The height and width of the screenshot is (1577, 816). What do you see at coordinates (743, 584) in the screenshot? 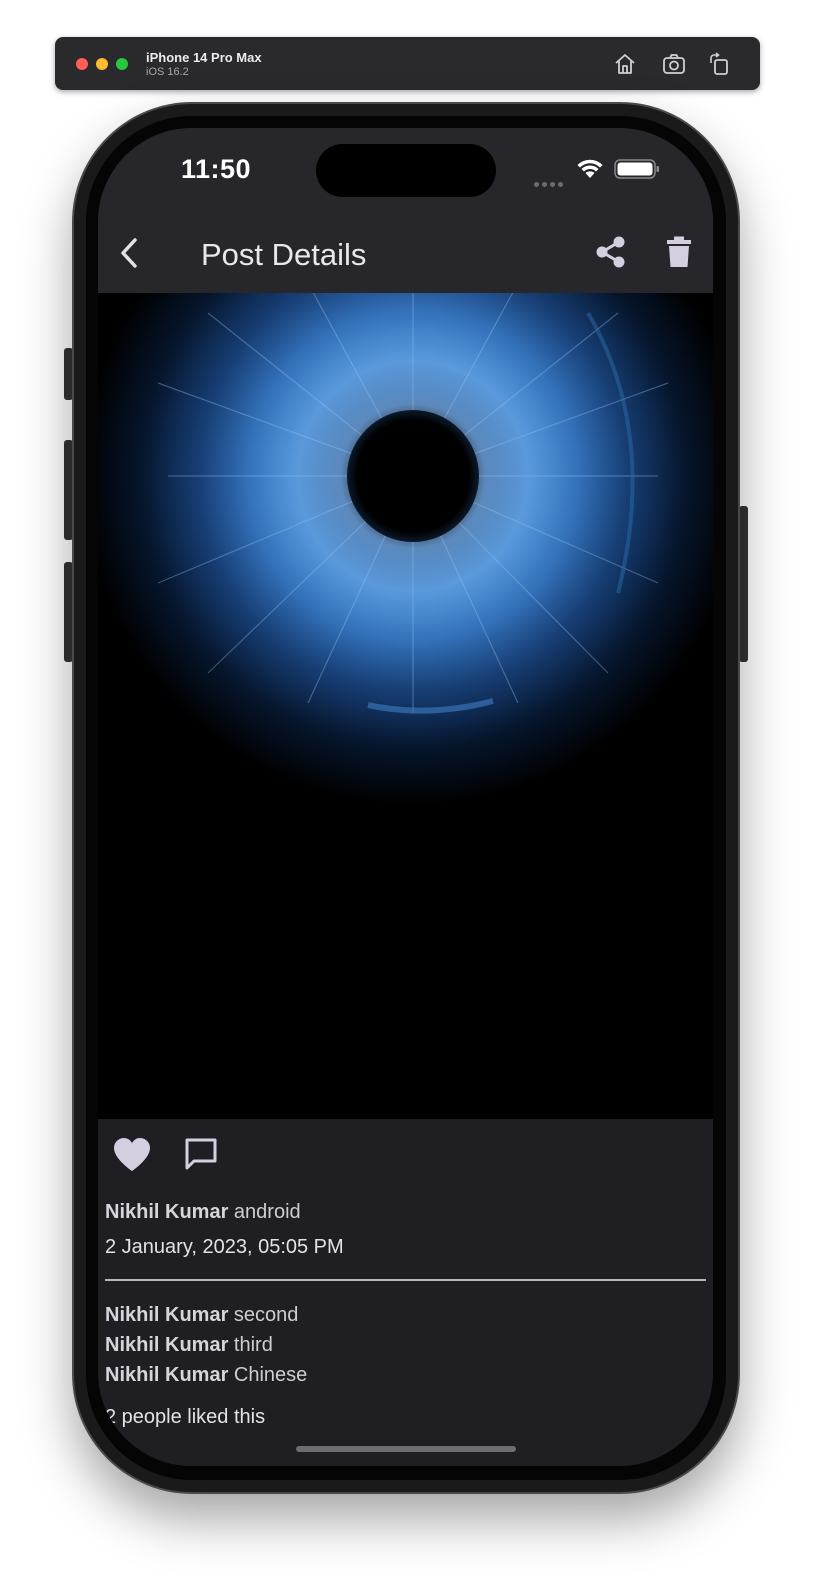
I see `power-button` at bounding box center [743, 584].